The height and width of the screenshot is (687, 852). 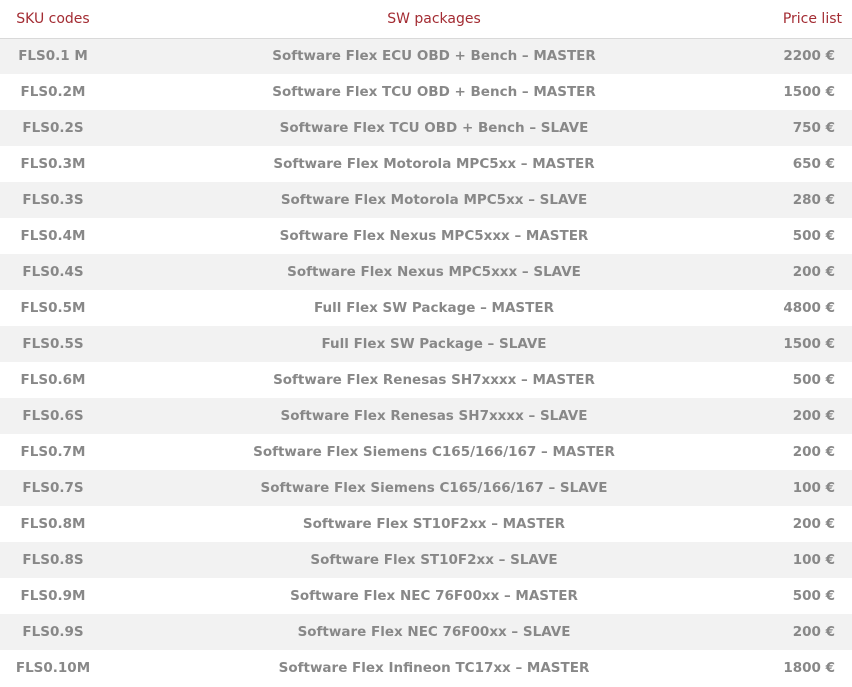 What do you see at coordinates (809, 56) in the screenshot?
I see `price-cell: 2200 €` at bounding box center [809, 56].